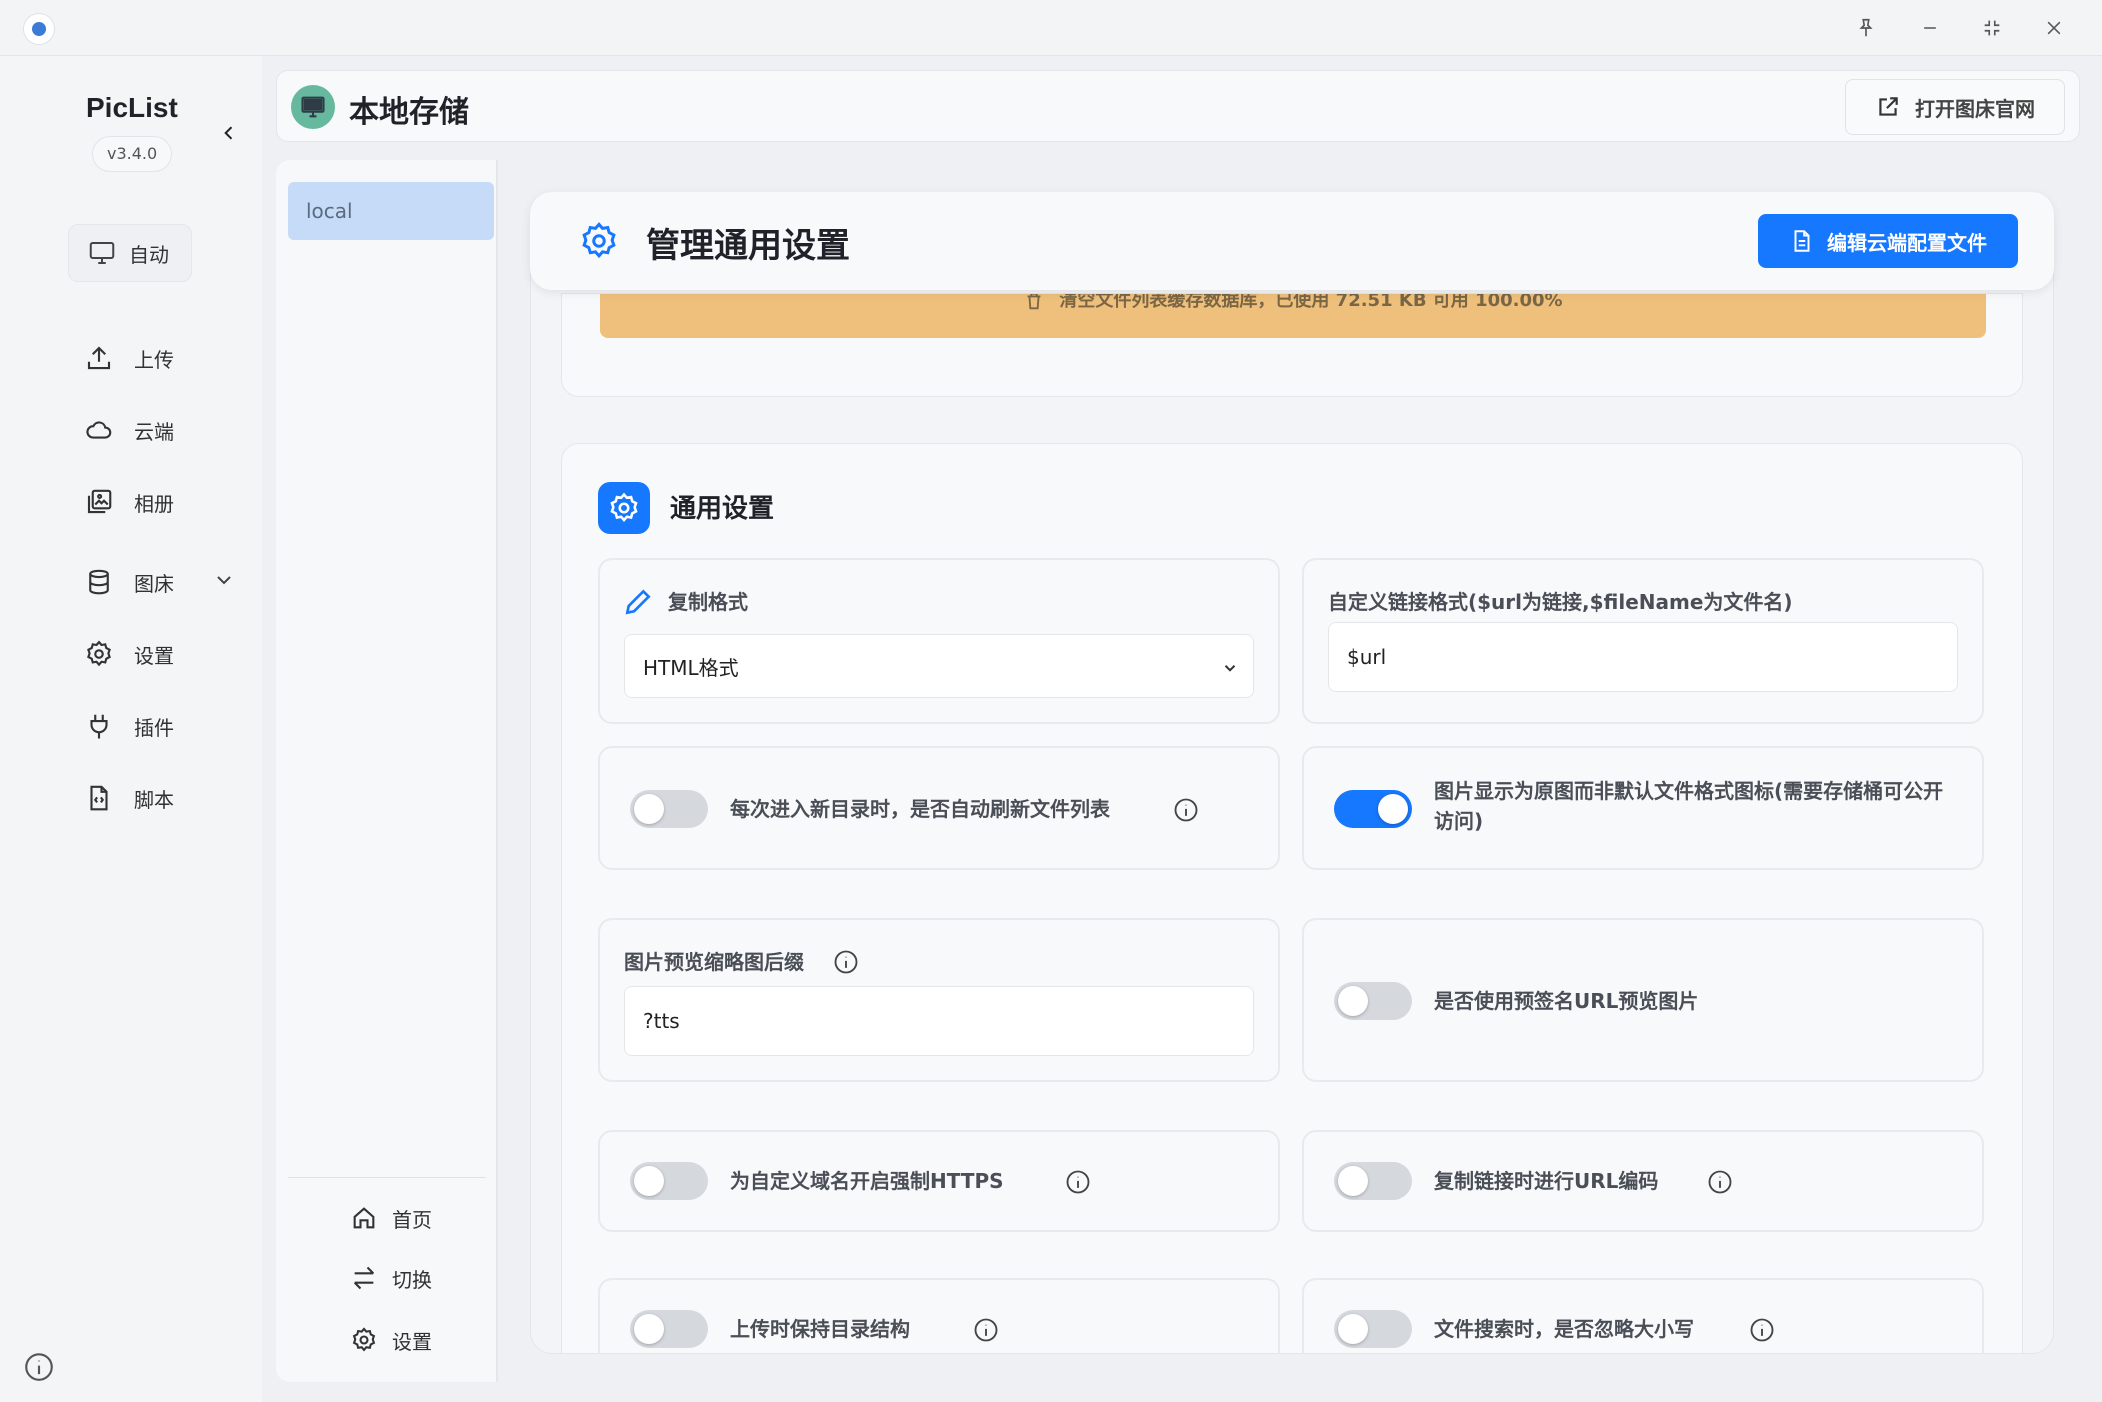 The height and width of the screenshot is (1402, 2102). I want to click on force-https-toggle, so click(669, 1181).